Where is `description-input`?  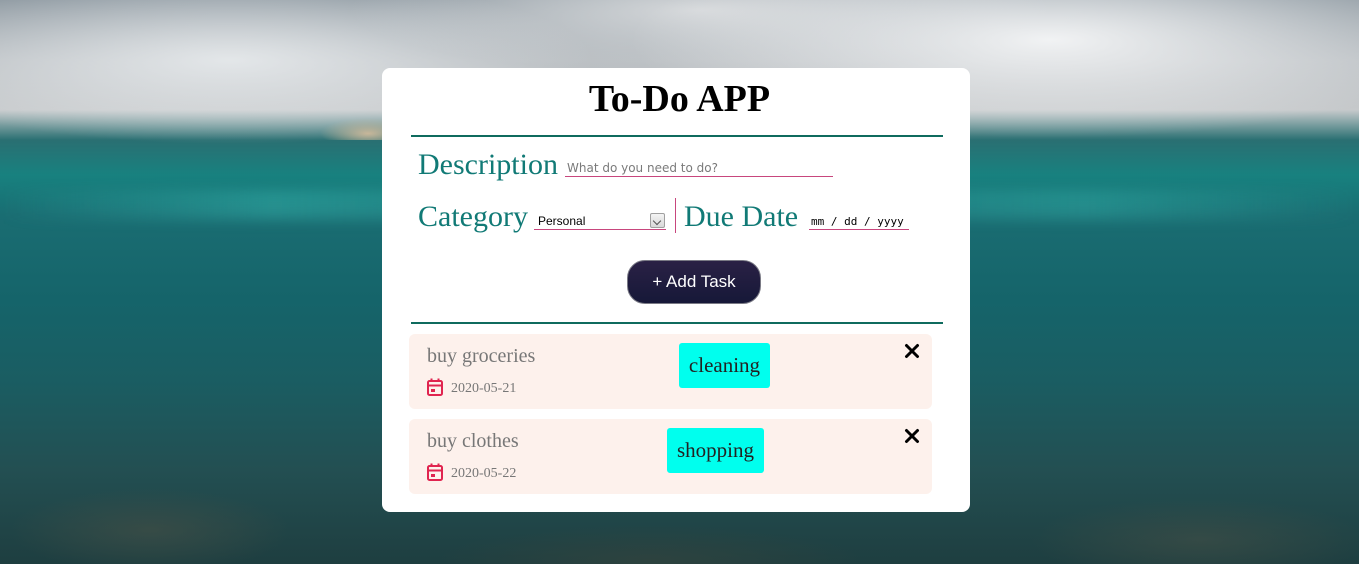 description-input is located at coordinates (699, 168).